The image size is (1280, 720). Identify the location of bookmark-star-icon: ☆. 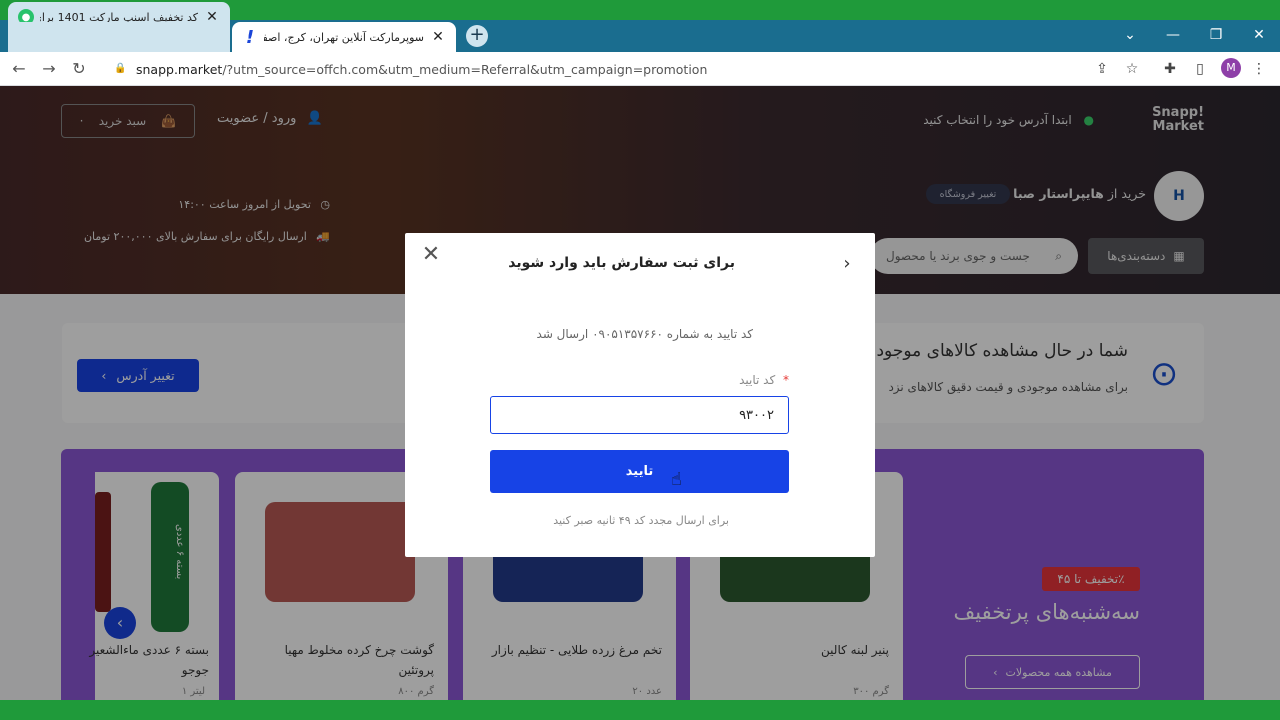
(1132, 69).